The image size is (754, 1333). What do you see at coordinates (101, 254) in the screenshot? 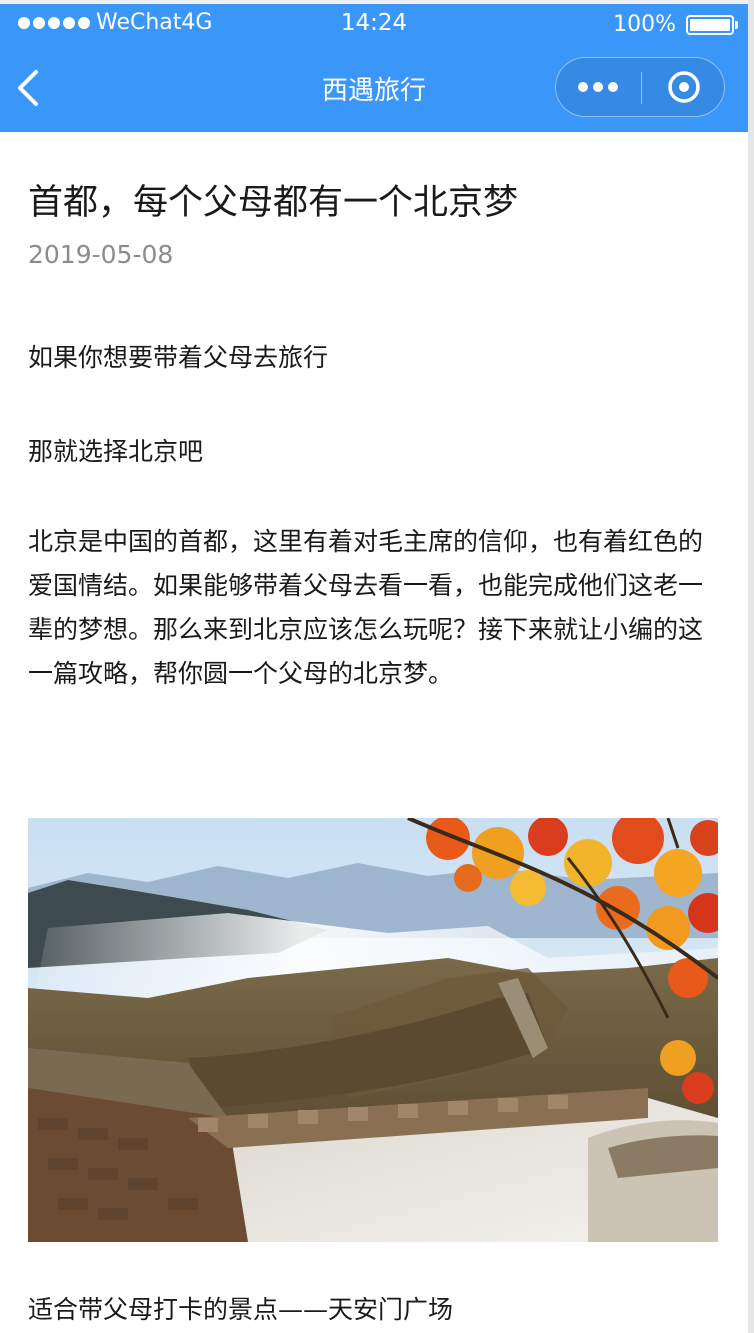
I see `article-date: 2019-05-08` at bounding box center [101, 254].